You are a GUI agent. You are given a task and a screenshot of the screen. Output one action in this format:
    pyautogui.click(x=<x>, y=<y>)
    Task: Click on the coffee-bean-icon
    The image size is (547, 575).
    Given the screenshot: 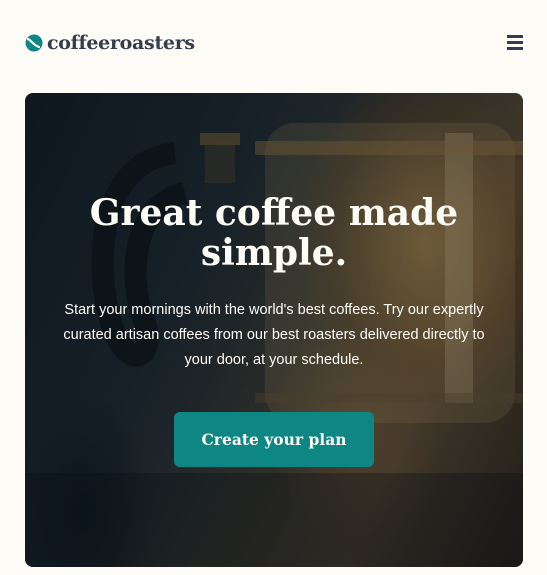 What is the action you would take?
    pyautogui.click(x=34, y=43)
    